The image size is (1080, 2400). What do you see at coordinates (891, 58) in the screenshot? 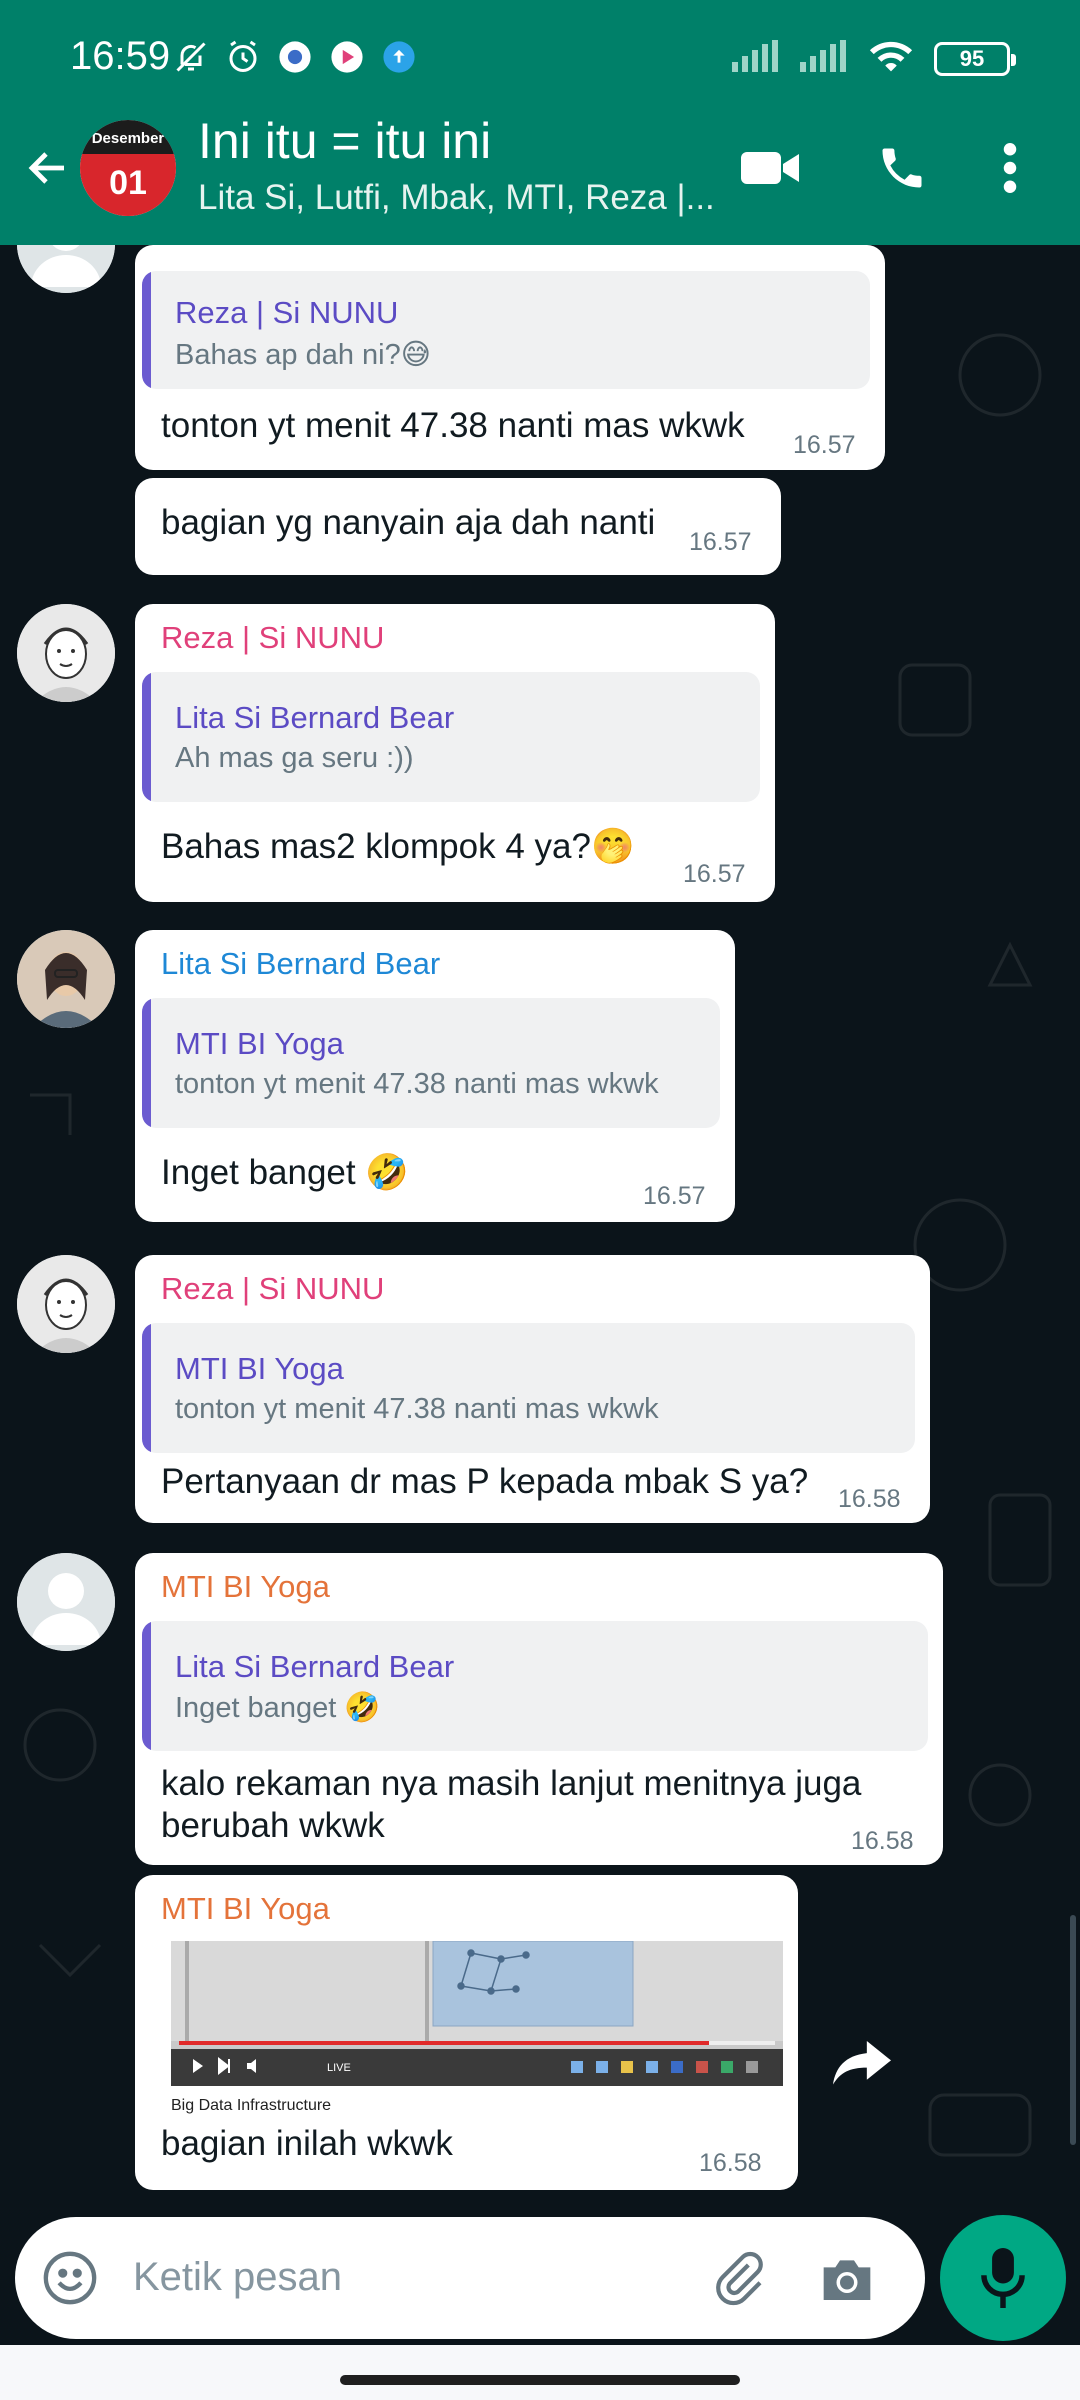
I see `wifi-icon` at bounding box center [891, 58].